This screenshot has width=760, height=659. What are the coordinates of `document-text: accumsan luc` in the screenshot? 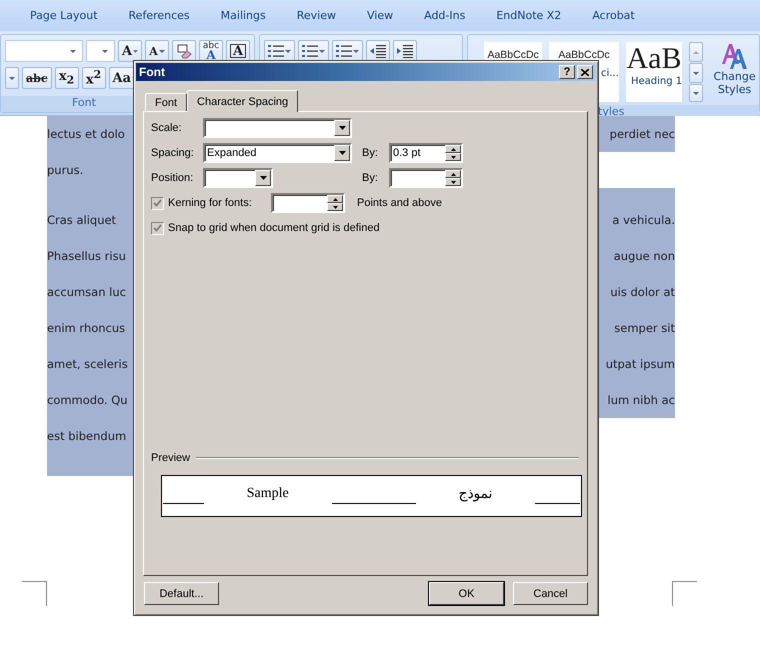 It's located at (86, 292).